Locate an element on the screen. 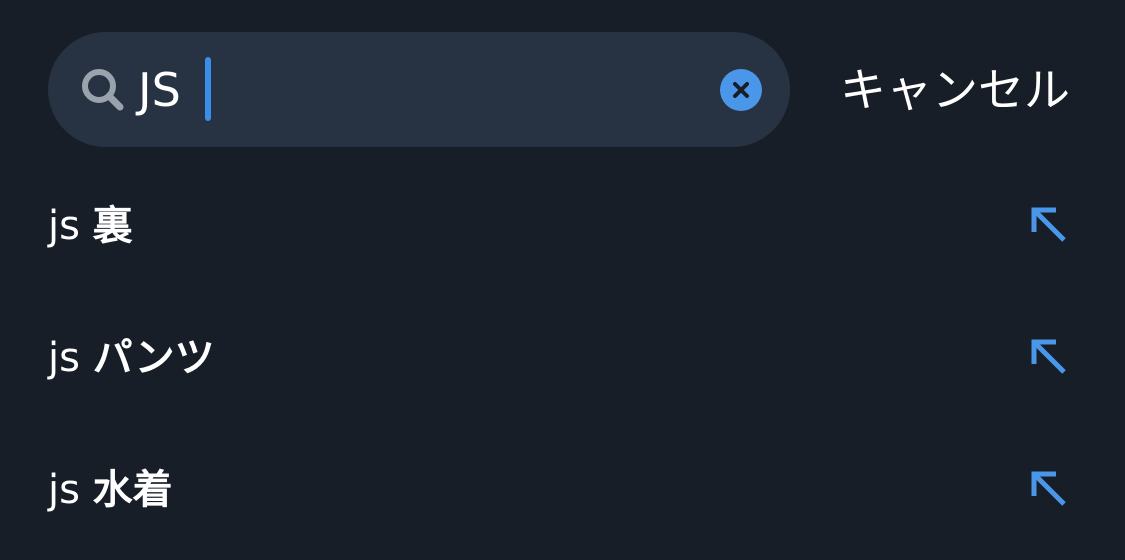 The image size is (1125, 560). search-input: JS is located at coordinates (419, 89).